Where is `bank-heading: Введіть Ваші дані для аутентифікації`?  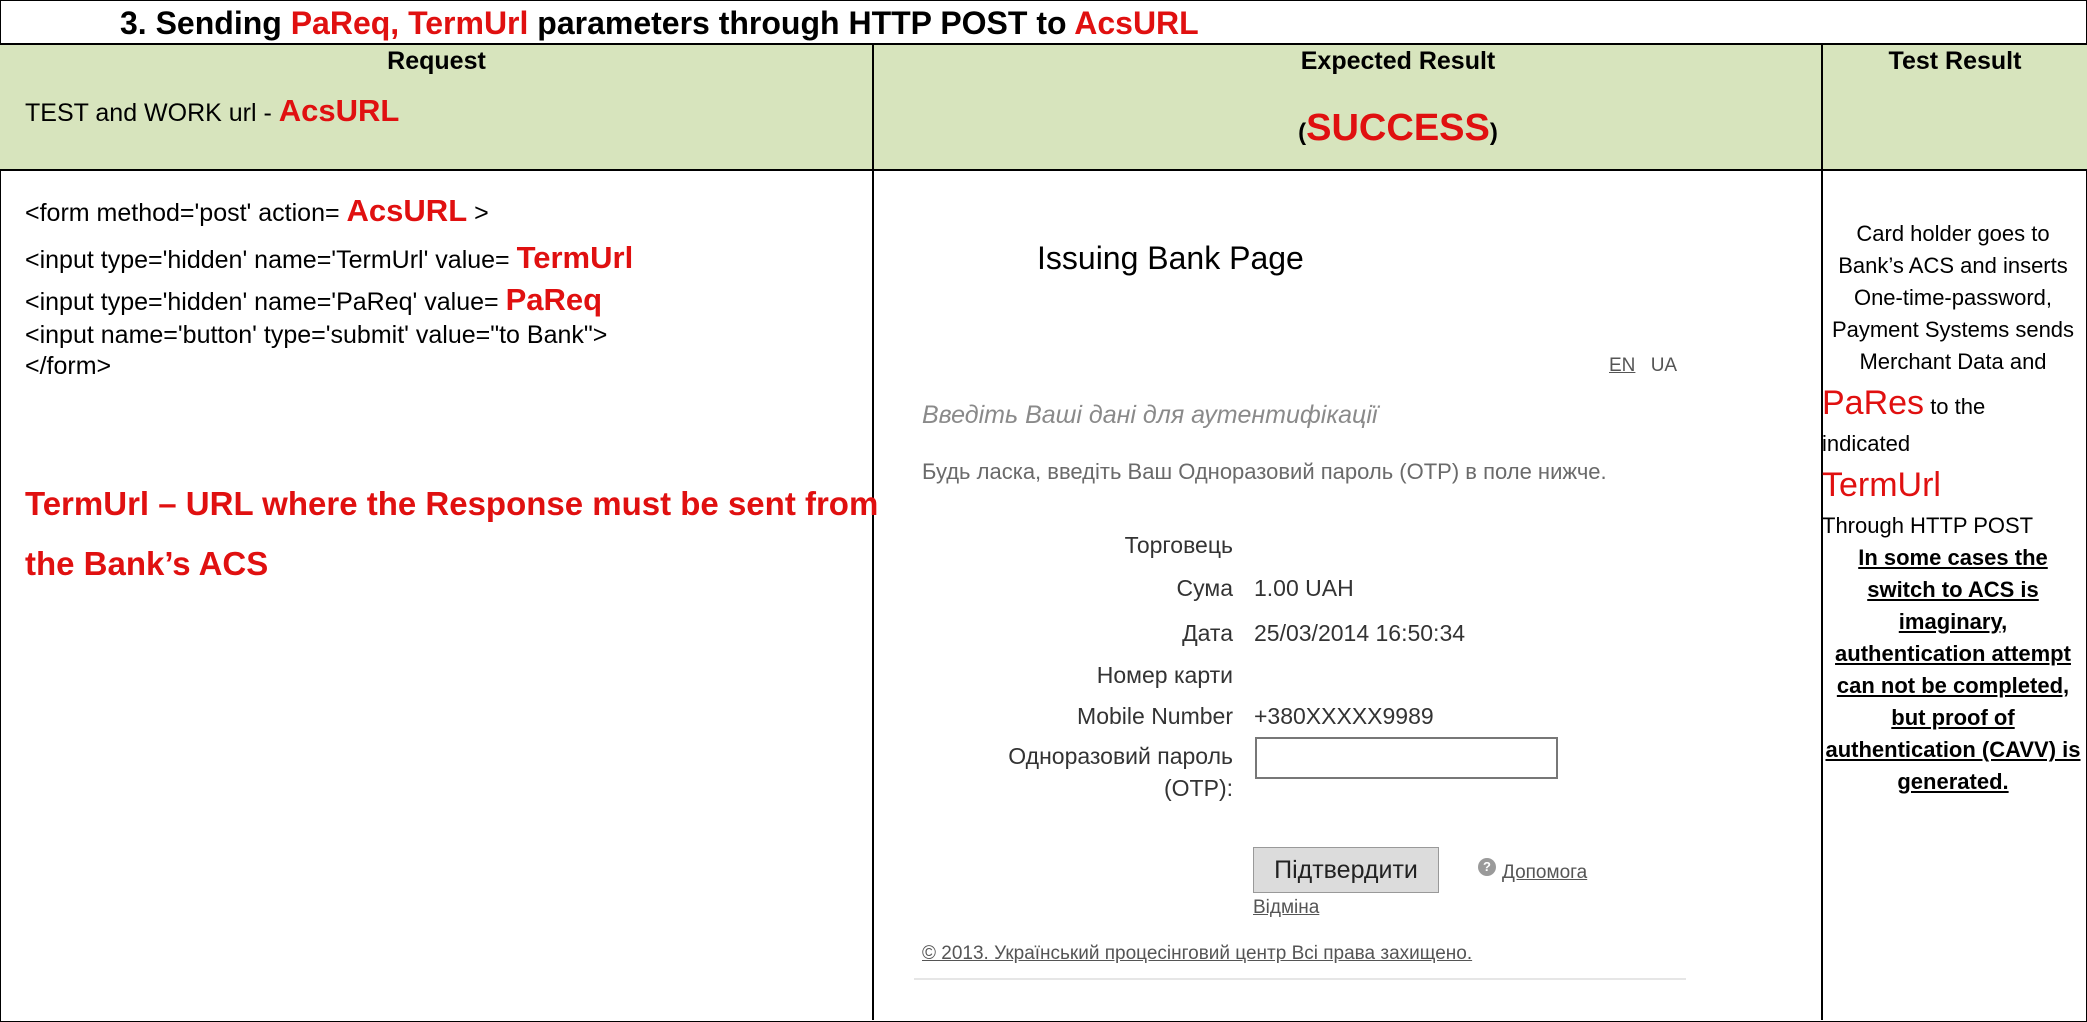
bank-heading: Введіть Ваші дані для аутентифікації is located at coordinates (1150, 415).